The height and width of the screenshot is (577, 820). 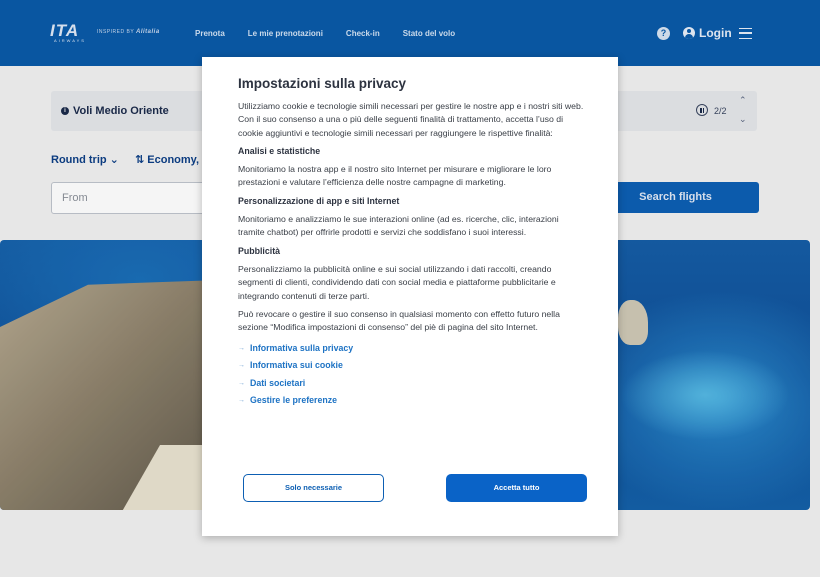 I want to click on link-label: Informativa sulla privacy, so click(x=302, y=347).